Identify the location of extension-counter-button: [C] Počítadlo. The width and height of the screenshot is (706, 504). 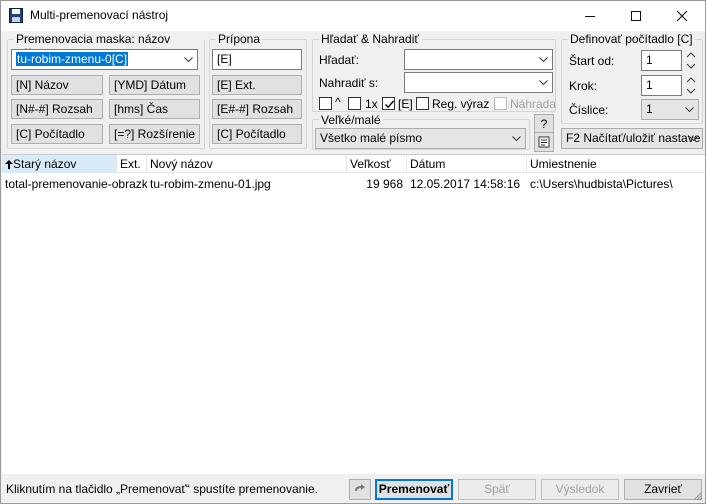
(257, 134).